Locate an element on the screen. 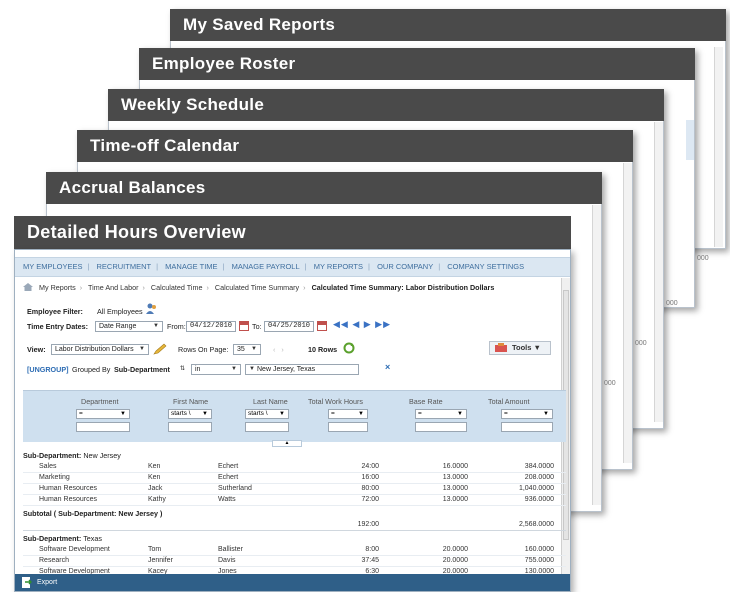 The height and width of the screenshot is (592, 730). clear-group-icon: × is located at coordinates (387, 367).